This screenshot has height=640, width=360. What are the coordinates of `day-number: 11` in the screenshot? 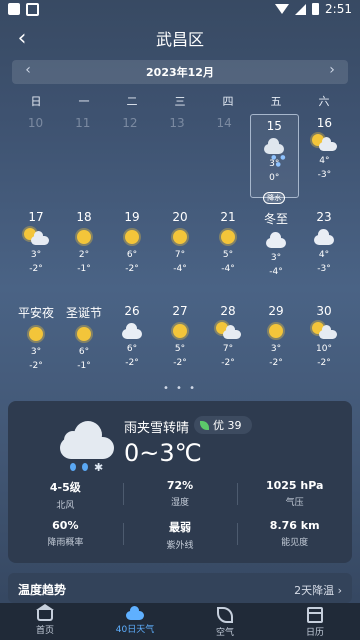 It's located at (83, 123).